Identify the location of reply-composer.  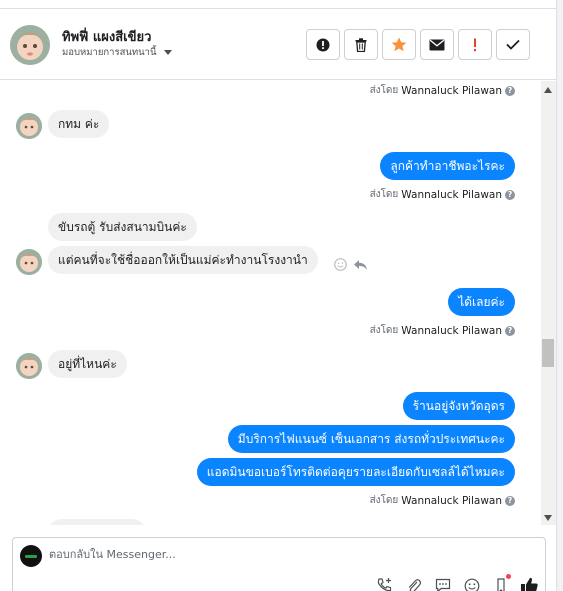
(279, 564).